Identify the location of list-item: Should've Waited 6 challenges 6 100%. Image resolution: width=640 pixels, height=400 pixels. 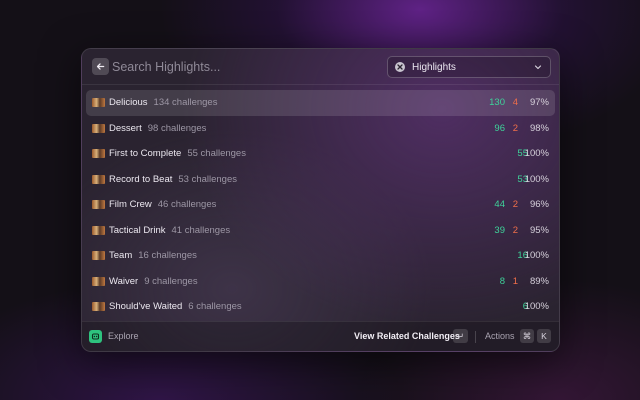
(320, 307).